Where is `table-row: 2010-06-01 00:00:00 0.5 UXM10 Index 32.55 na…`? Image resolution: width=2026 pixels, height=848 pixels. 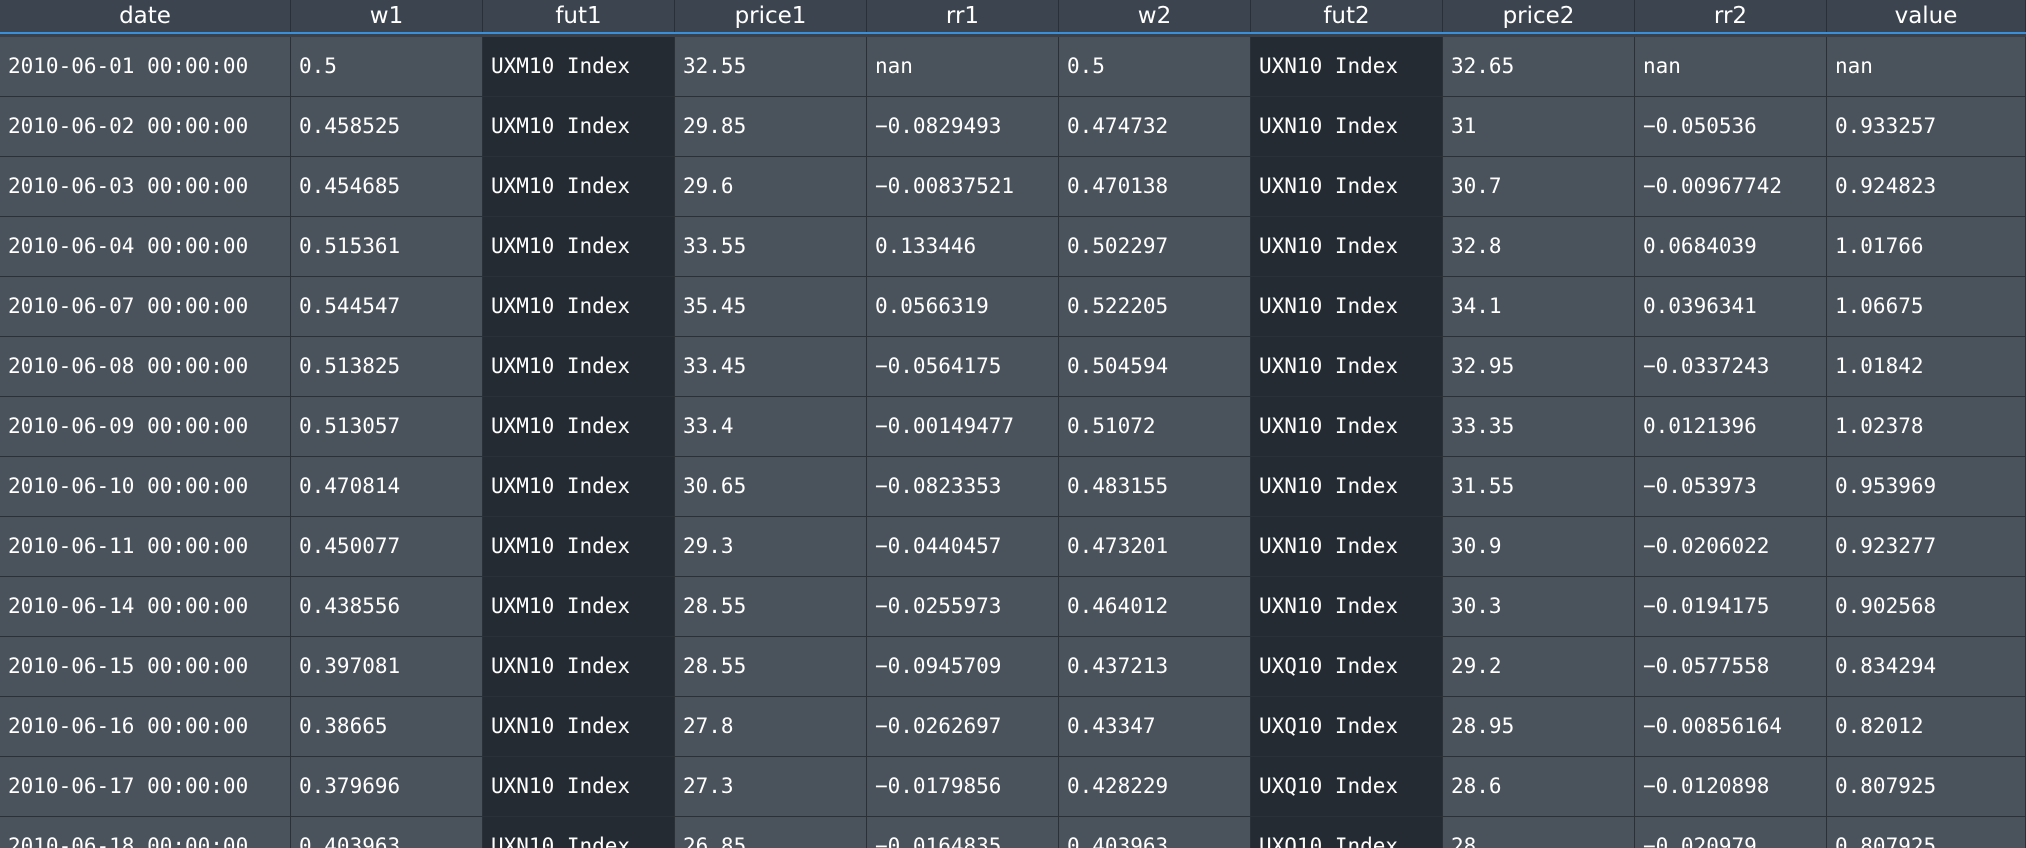
table-row: 2010-06-01 00:00:00 0.5 UXM10 Index 32.55 na… is located at coordinates (1013, 67).